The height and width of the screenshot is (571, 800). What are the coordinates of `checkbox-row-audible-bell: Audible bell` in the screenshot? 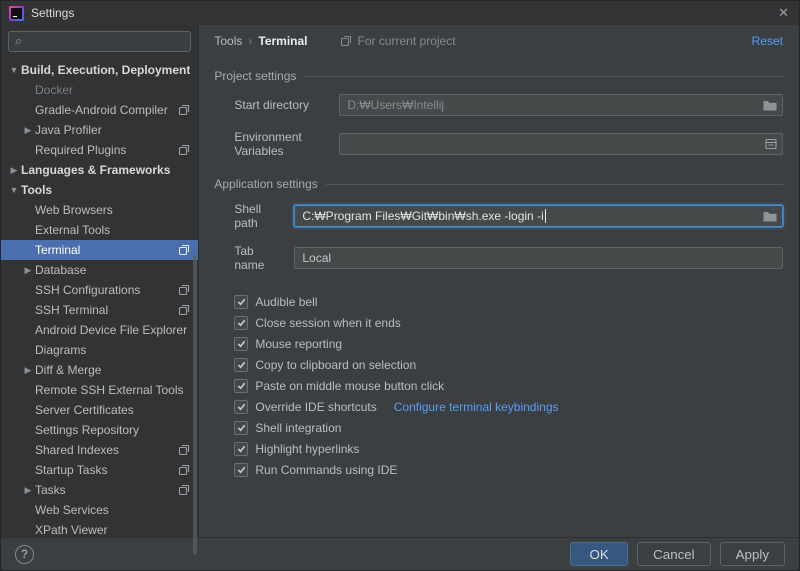 It's located at (508, 301).